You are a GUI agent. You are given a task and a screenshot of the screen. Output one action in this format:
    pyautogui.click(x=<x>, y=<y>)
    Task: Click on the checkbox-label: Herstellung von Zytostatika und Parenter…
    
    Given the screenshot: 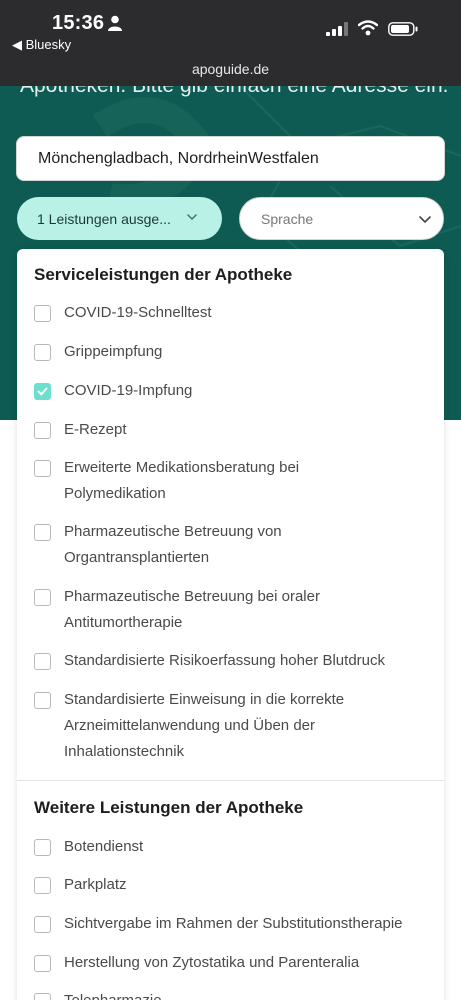 What is the action you would take?
    pyautogui.click(x=212, y=962)
    